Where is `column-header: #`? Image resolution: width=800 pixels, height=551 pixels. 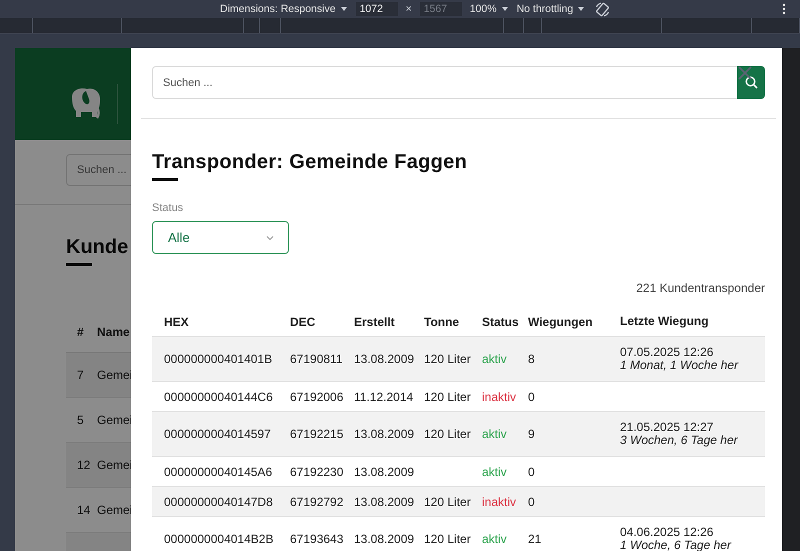
column-header: # is located at coordinates (80, 332).